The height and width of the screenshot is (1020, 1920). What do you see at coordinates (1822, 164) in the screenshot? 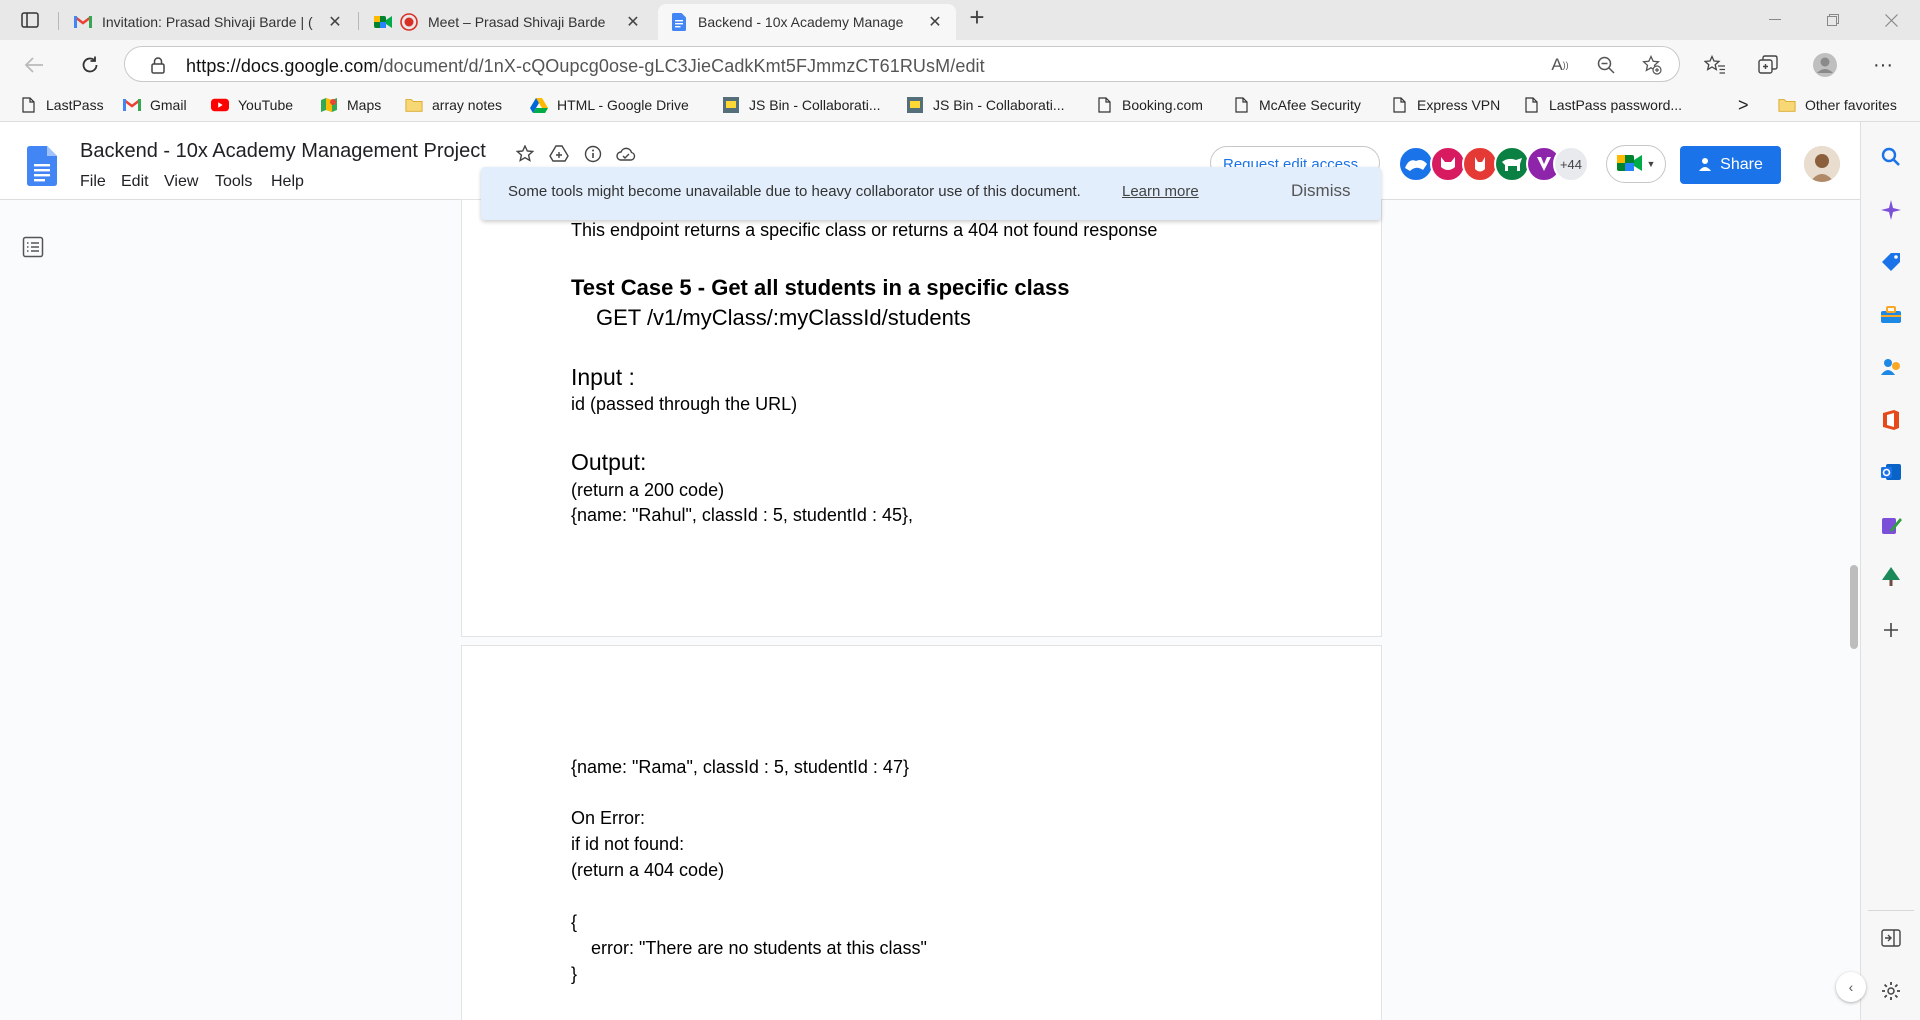
I see `user-avatar` at bounding box center [1822, 164].